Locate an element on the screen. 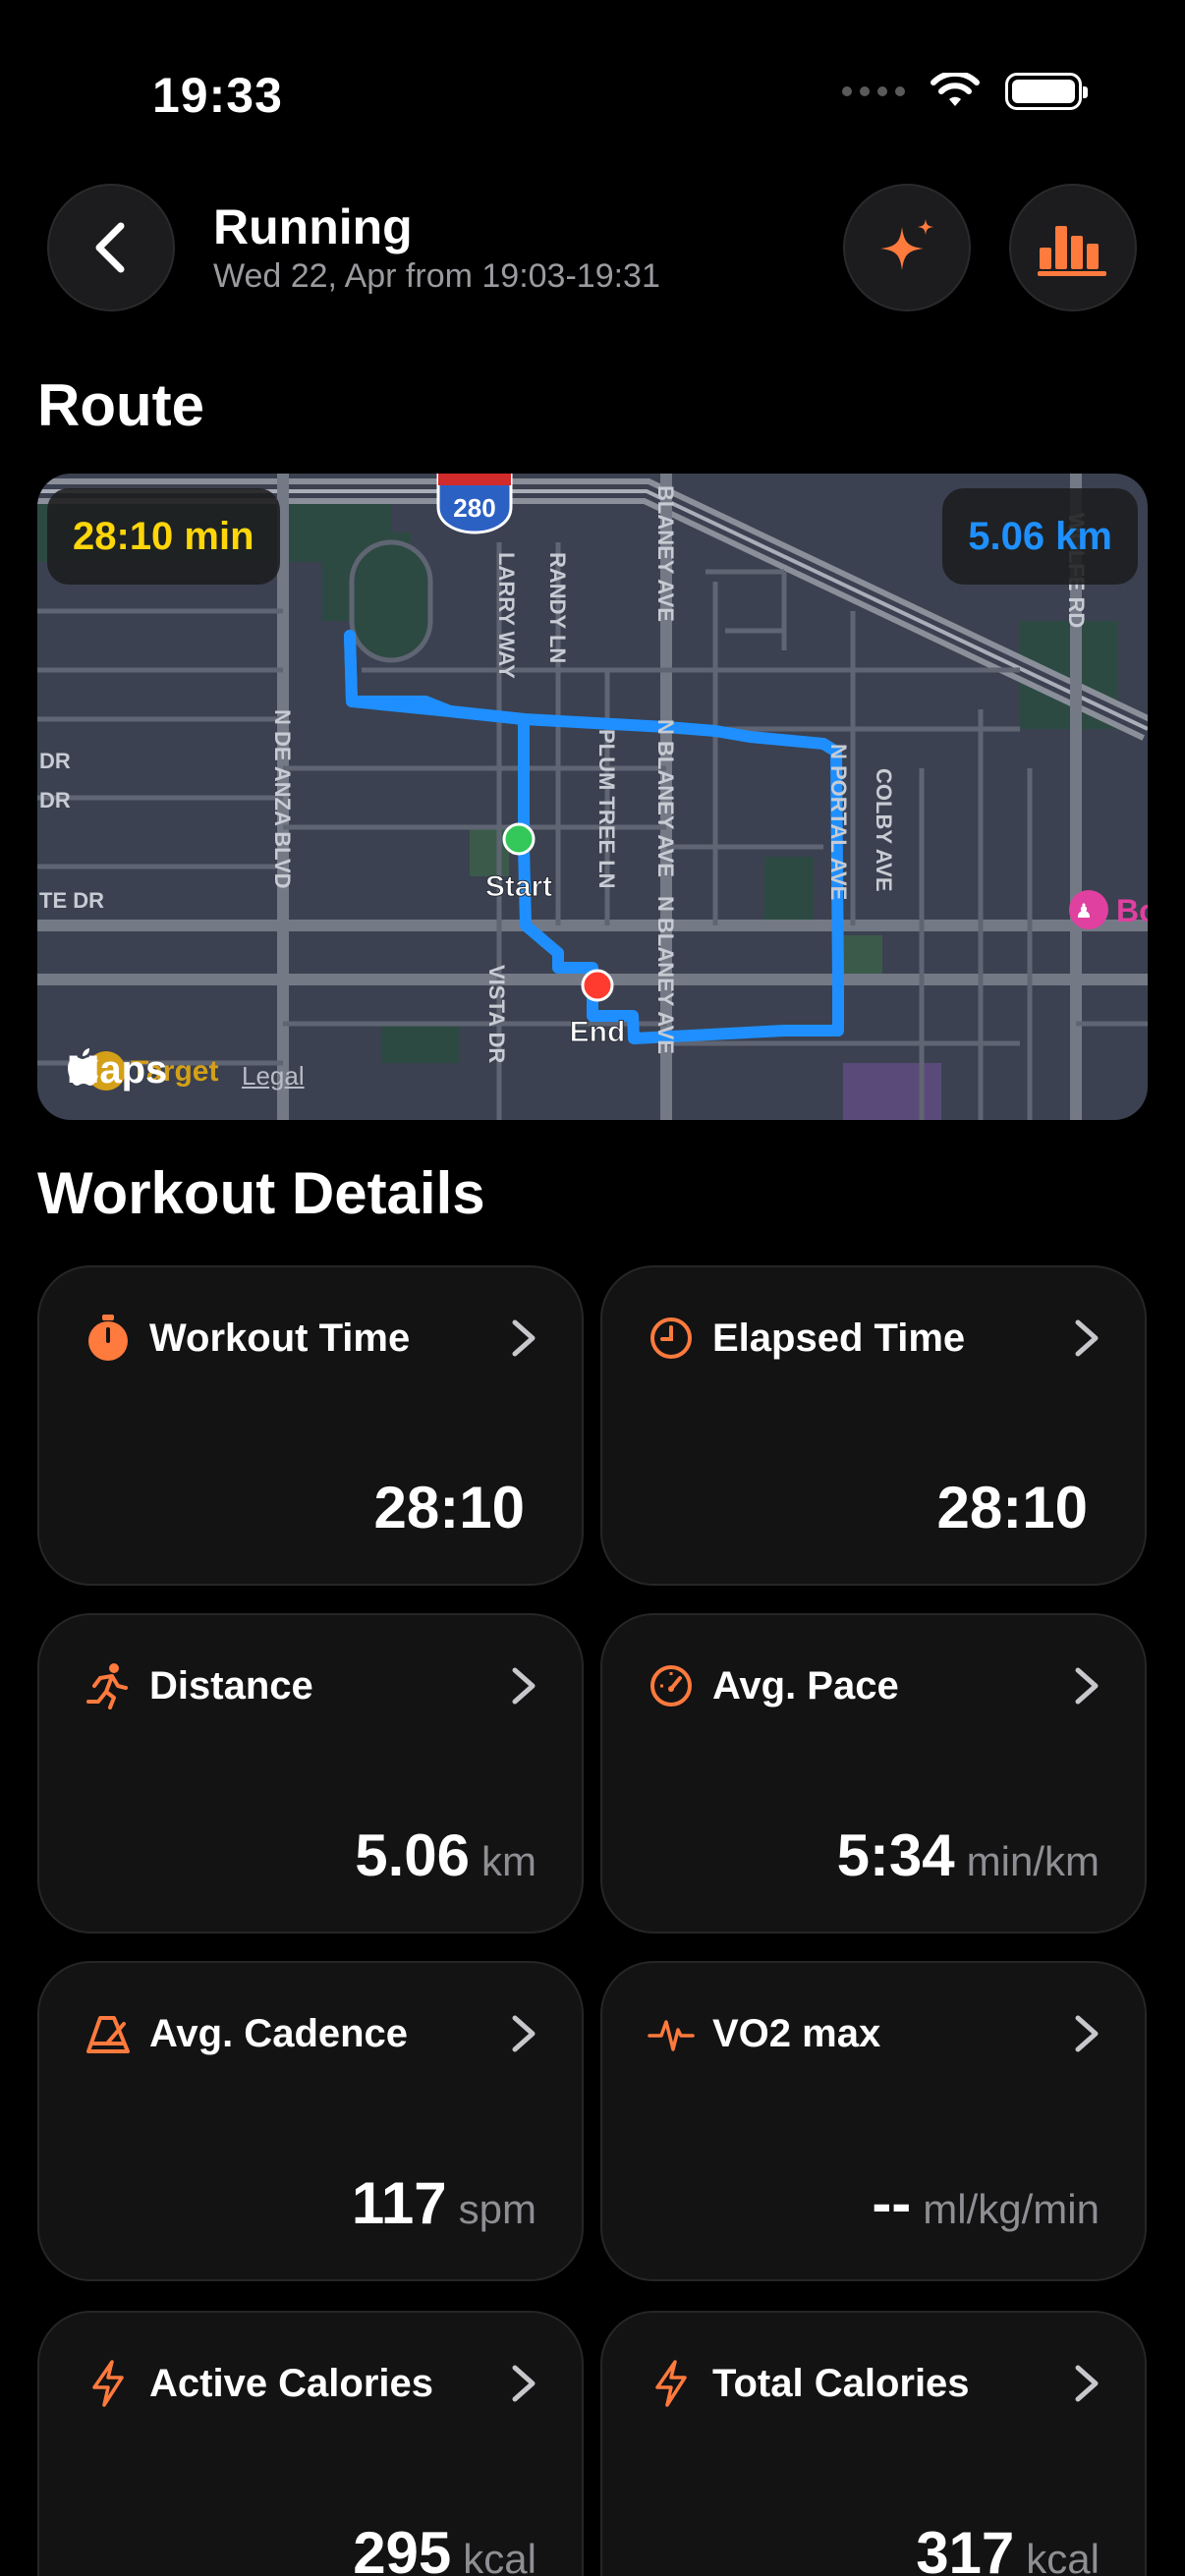 The width and height of the screenshot is (1185, 2576). back-button is located at coordinates (111, 247).